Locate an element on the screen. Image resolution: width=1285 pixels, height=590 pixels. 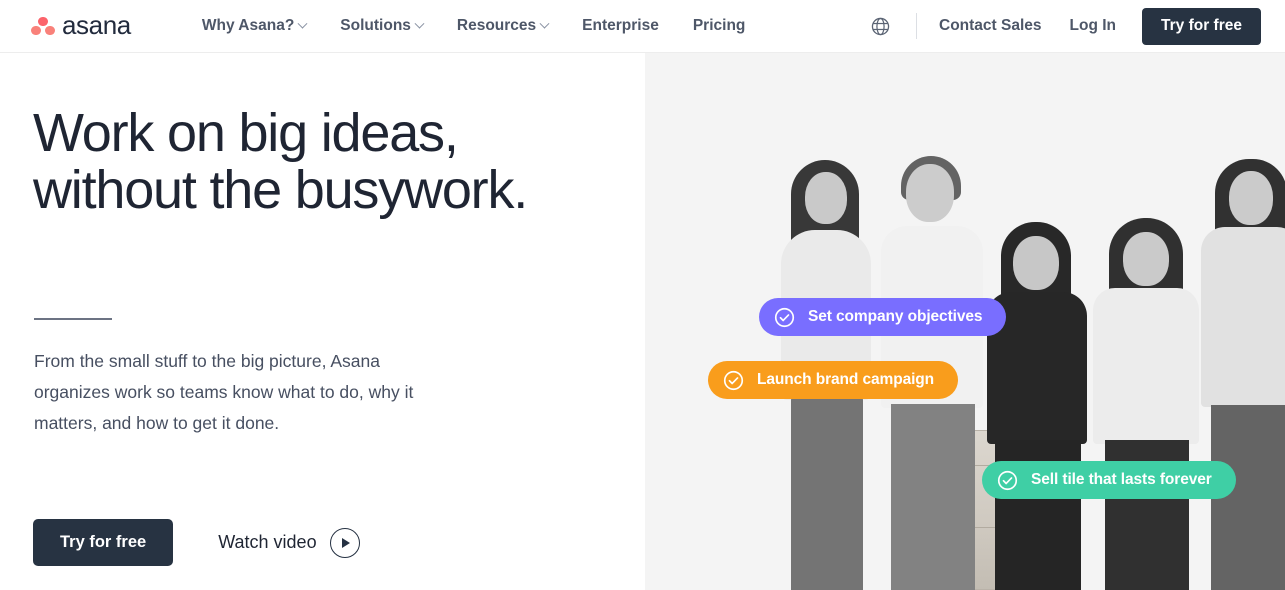
log-in-link: Log In is located at coordinates (1093, 26).